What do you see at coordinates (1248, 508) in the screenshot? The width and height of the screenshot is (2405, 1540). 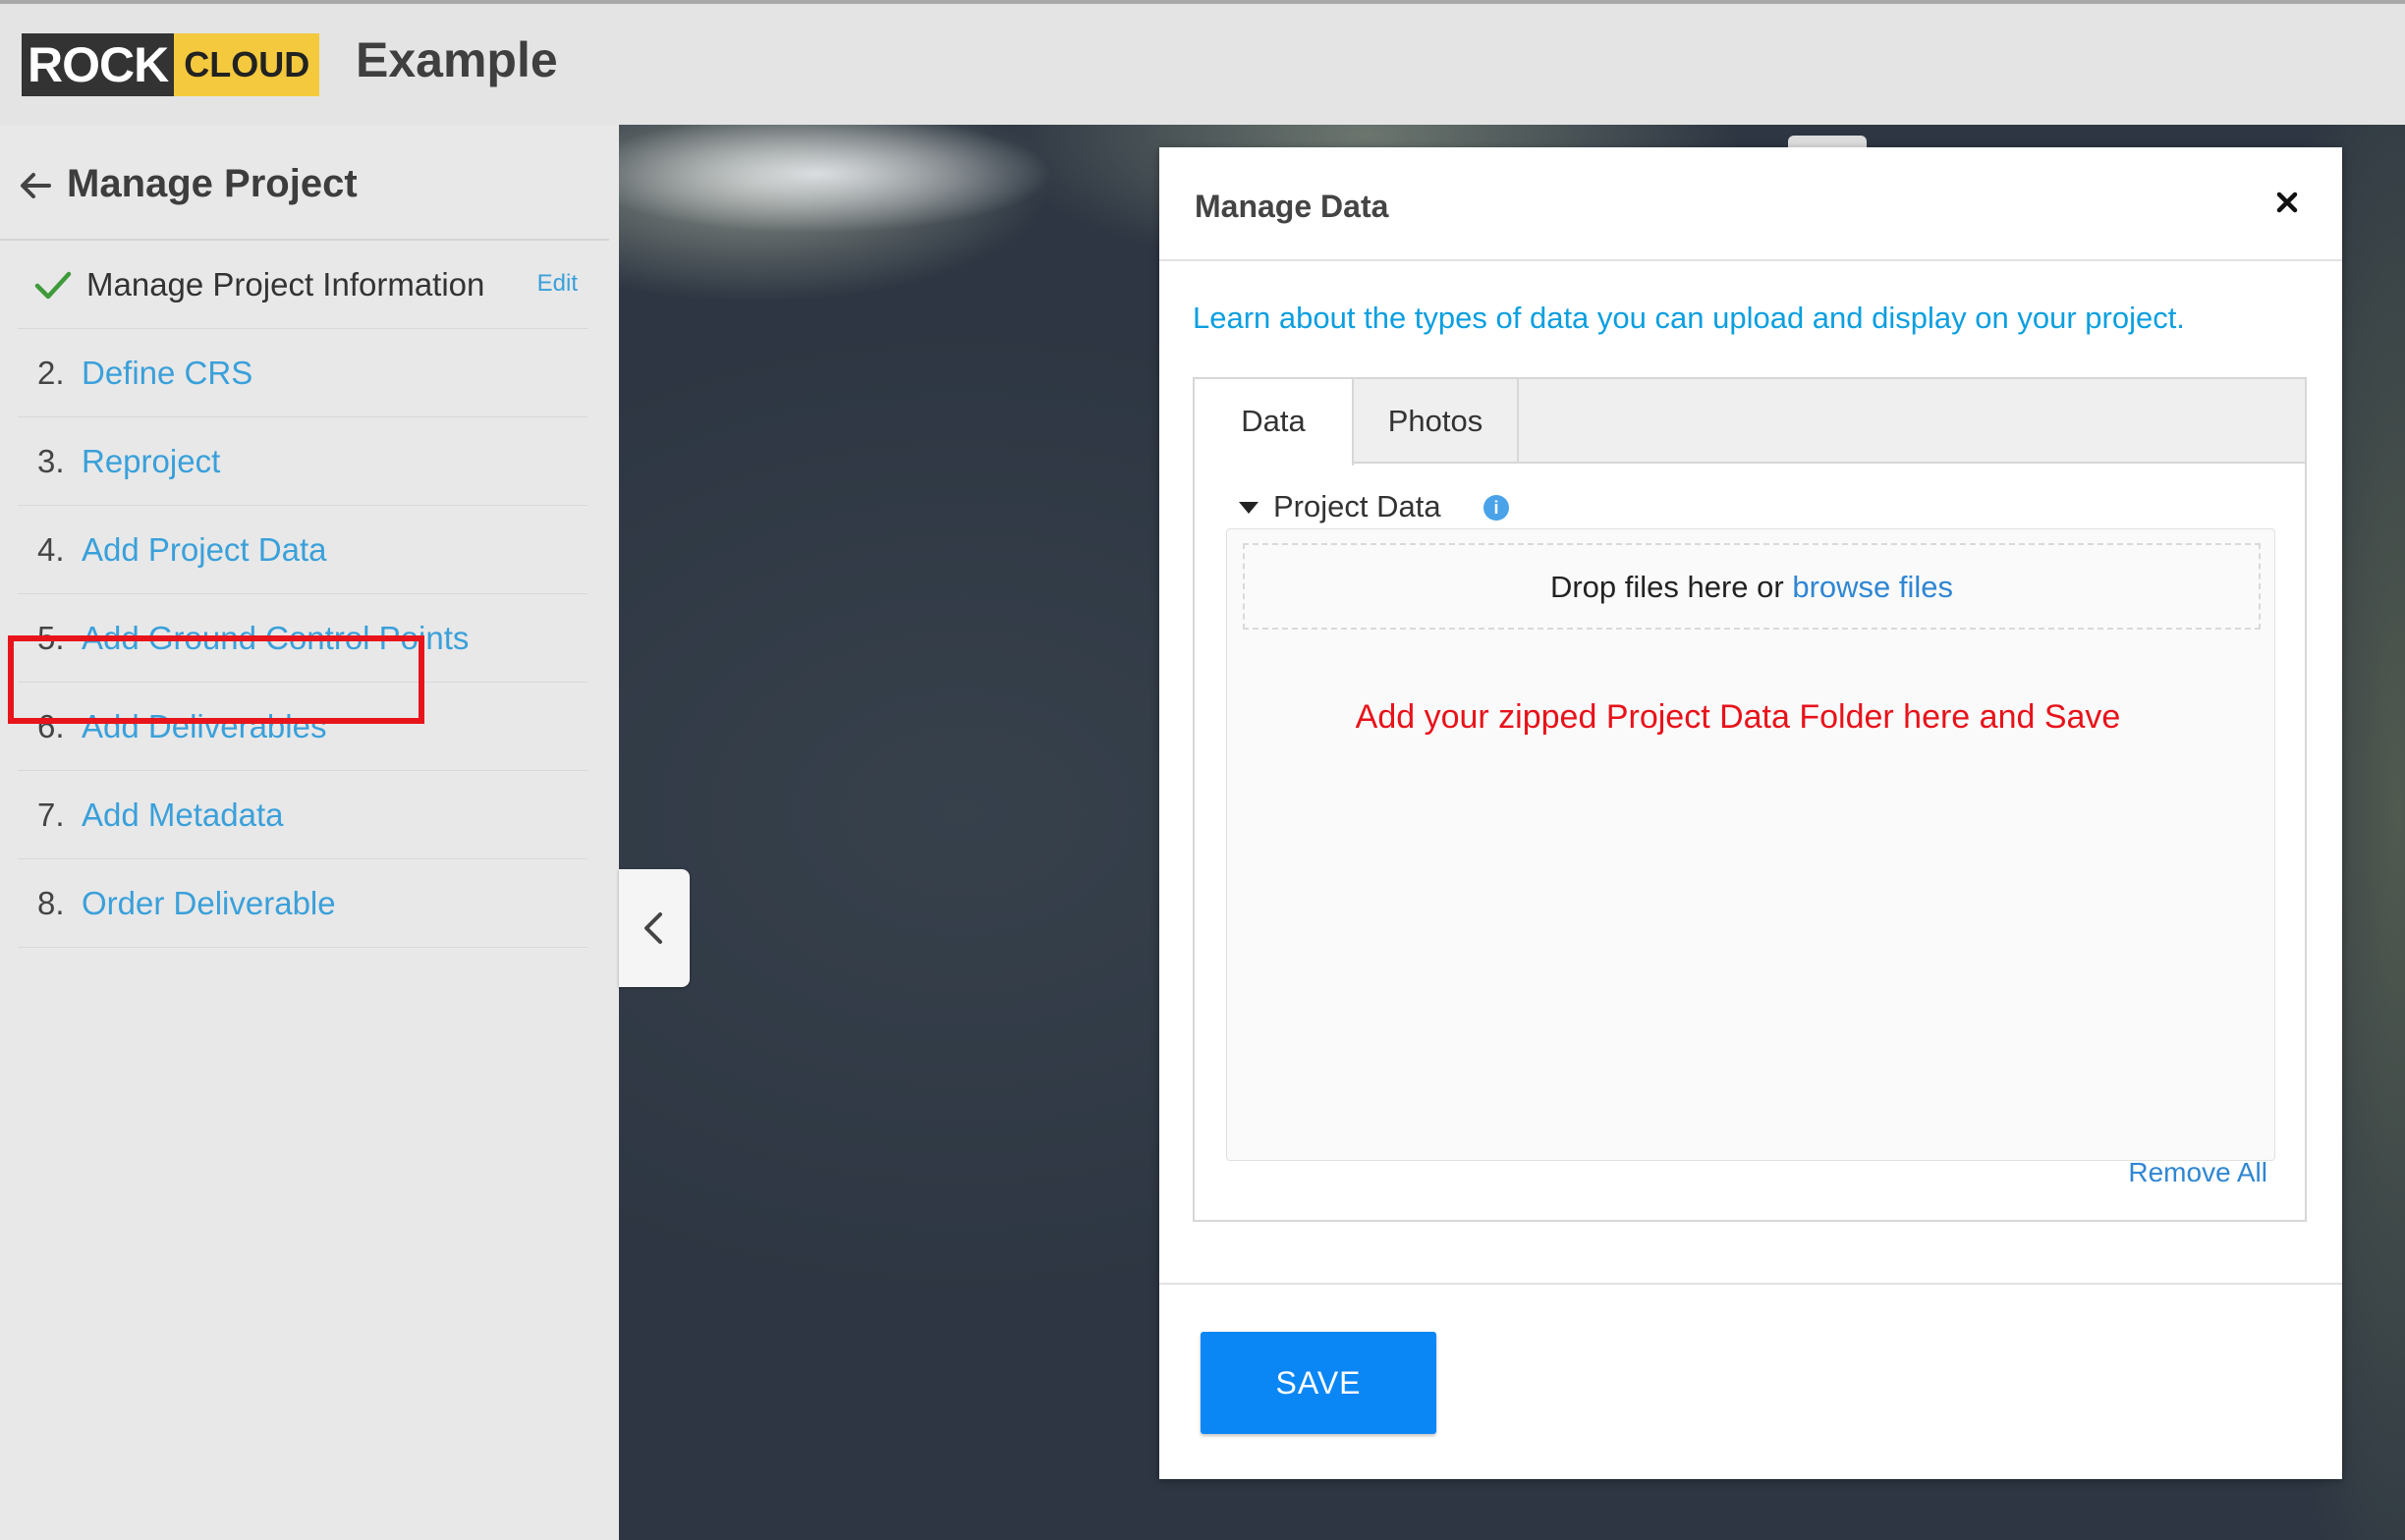 I see `caret-down-icon` at bounding box center [1248, 508].